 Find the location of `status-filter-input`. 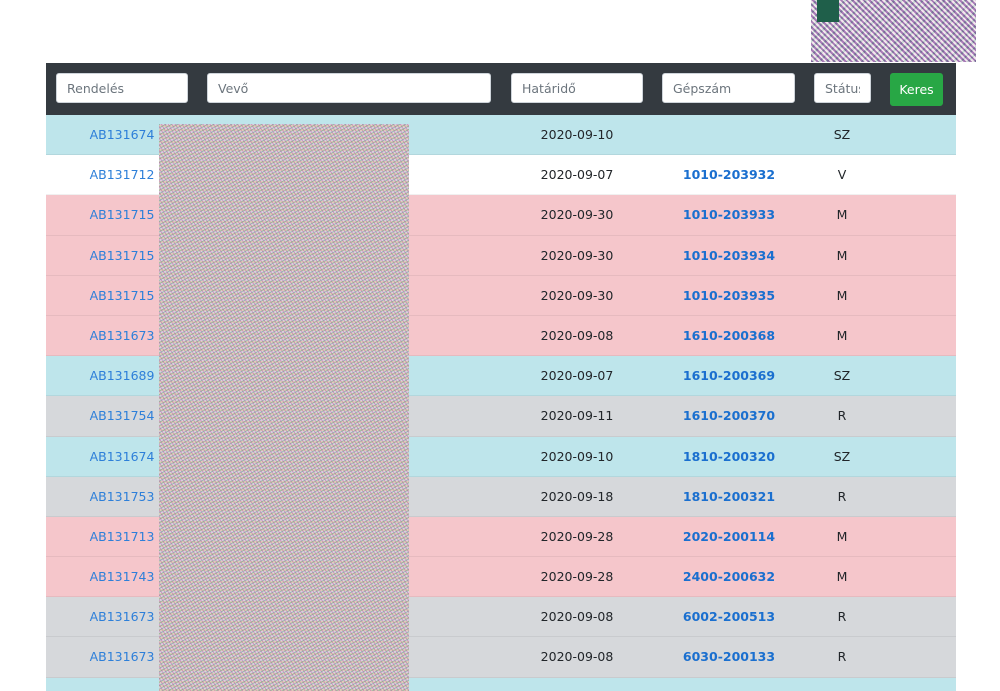

status-filter-input is located at coordinates (842, 88).